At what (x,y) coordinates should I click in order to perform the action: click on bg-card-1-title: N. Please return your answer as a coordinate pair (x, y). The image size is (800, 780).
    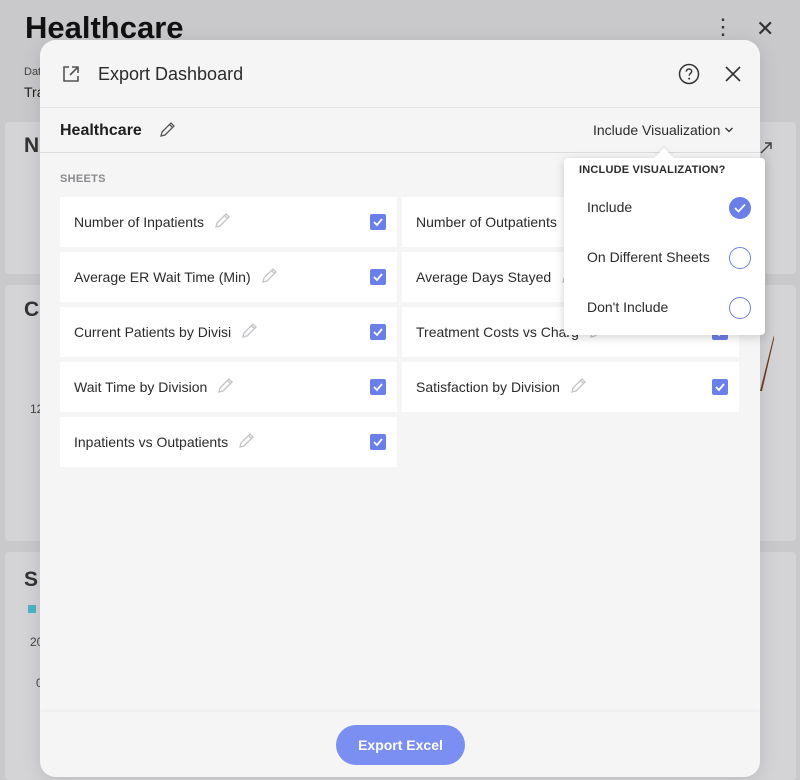
    Looking at the image, I should click on (32, 145).